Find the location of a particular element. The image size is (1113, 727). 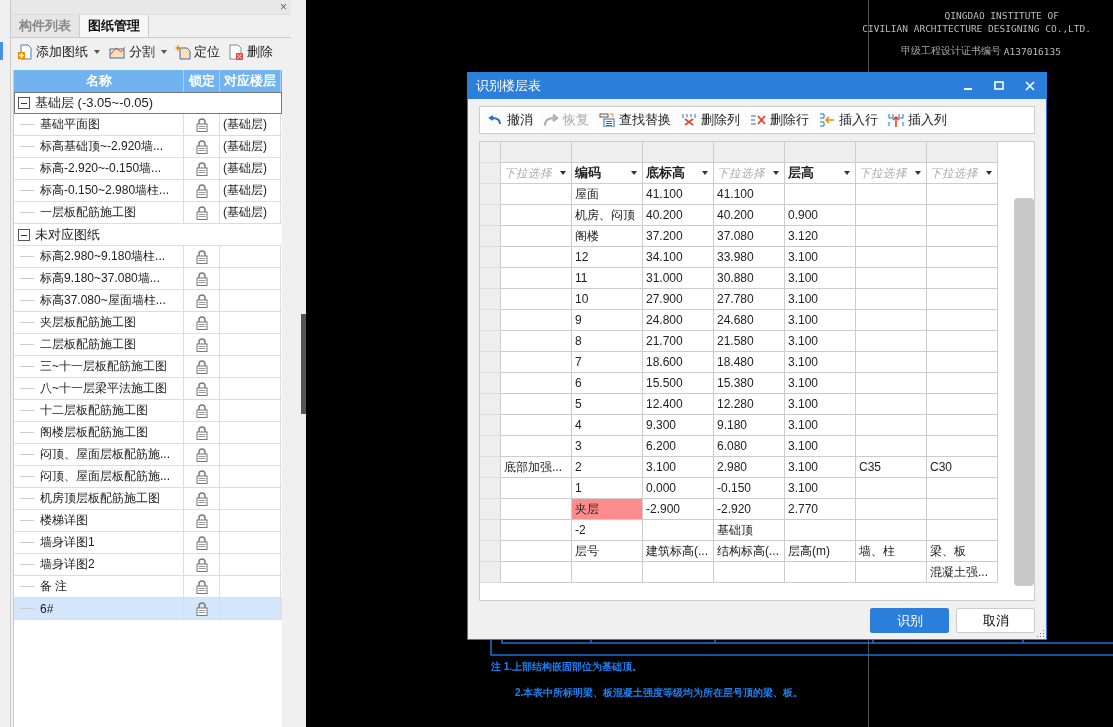

toolbar-button: 删除 is located at coordinates (250, 52).